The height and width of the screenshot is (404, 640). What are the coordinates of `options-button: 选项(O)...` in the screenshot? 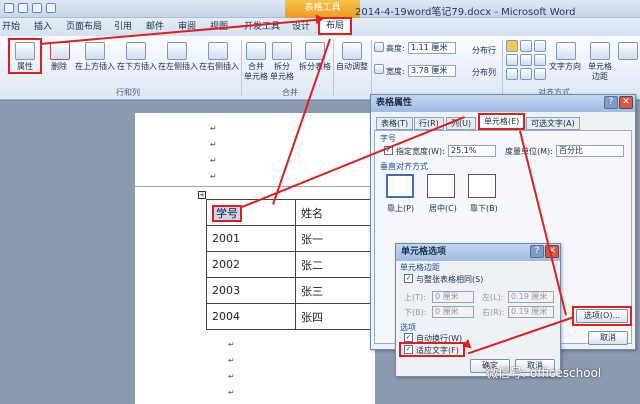 It's located at (602, 316).